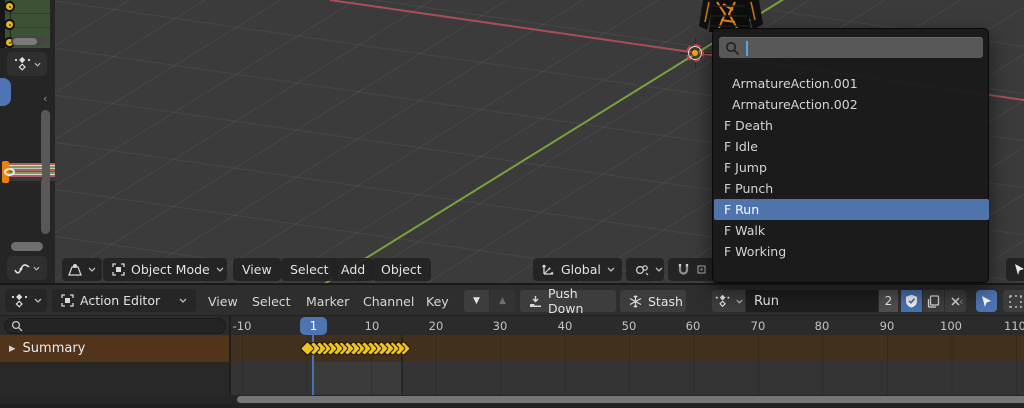 The image size is (1024, 408). Describe the element at coordinates (12, 349) in the screenshot. I see `expand-triangle-icon: ▶` at that location.